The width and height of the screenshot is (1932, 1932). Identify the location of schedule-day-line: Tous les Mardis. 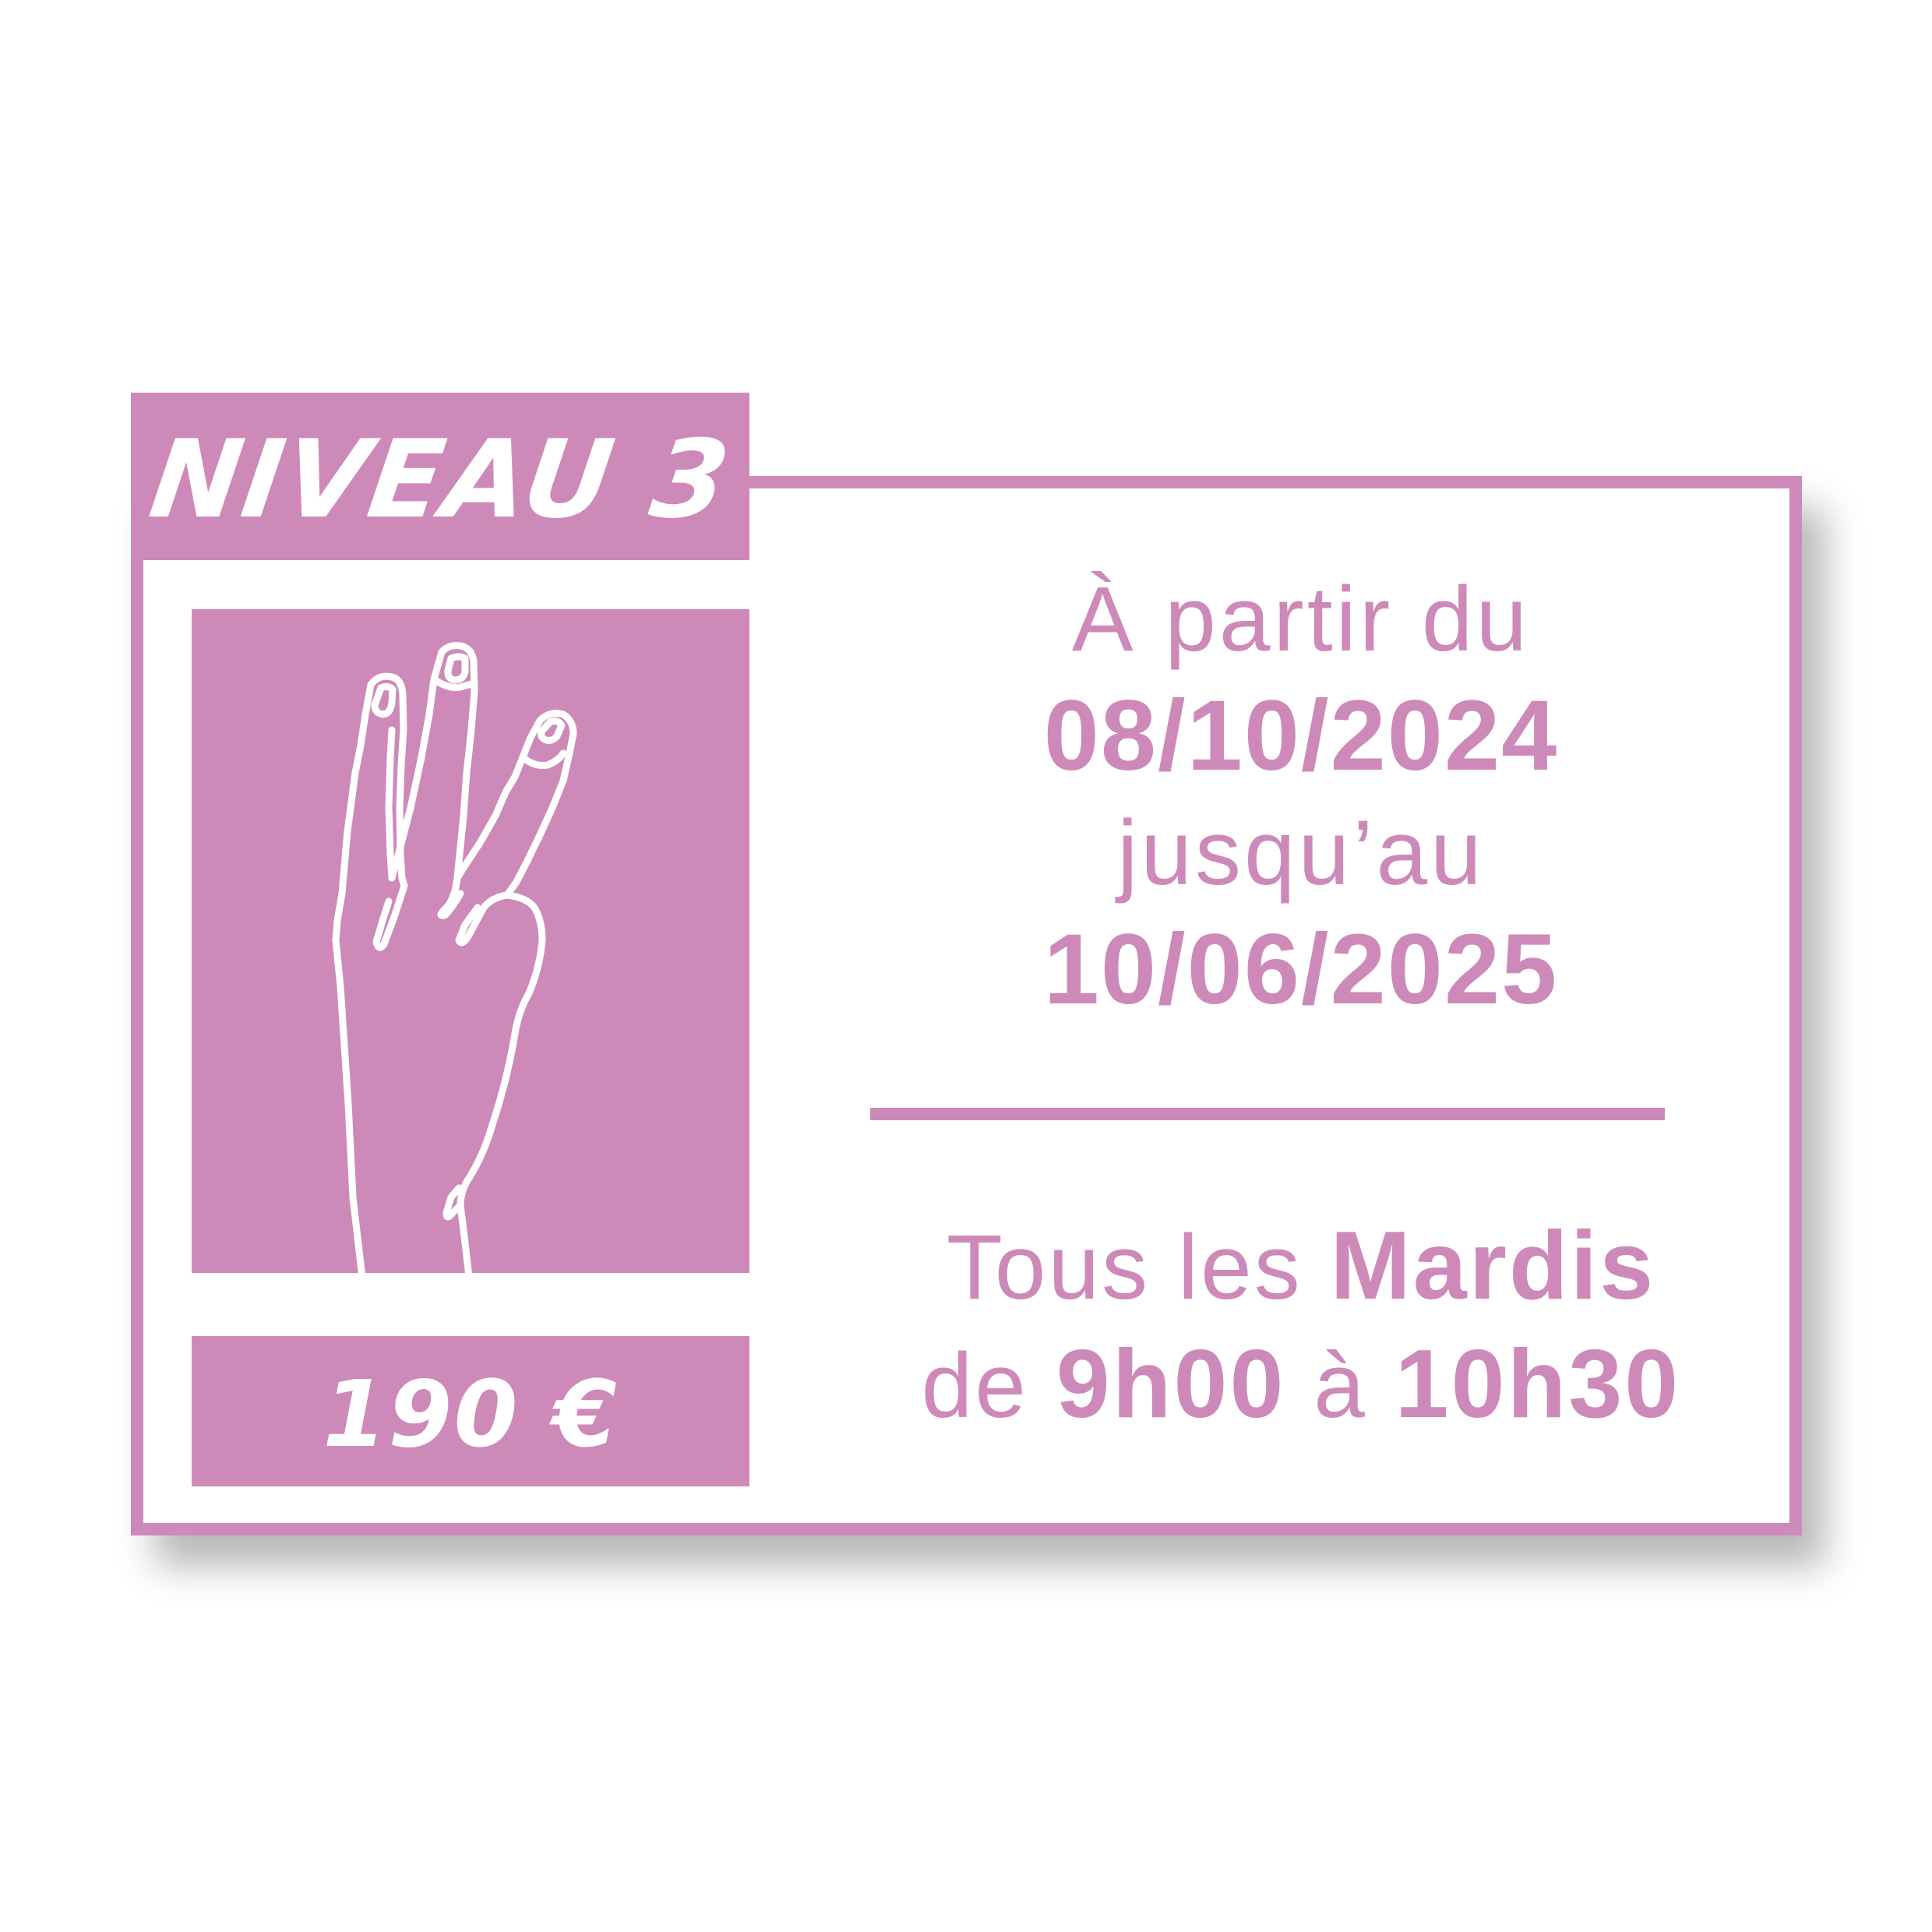
(1301, 1267).